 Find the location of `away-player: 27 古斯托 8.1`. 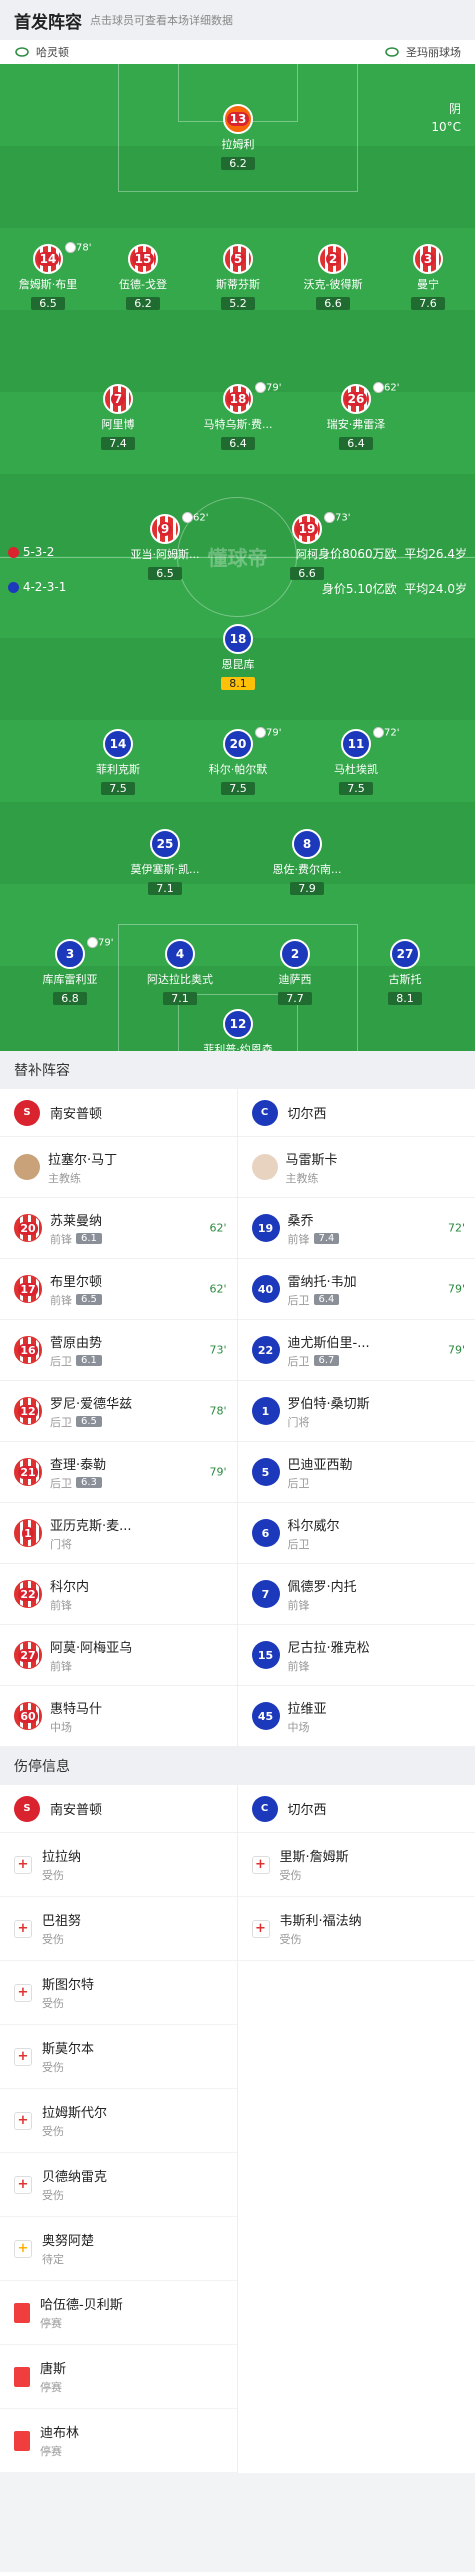

away-player: 27 古斯托 8.1 is located at coordinates (405, 972).